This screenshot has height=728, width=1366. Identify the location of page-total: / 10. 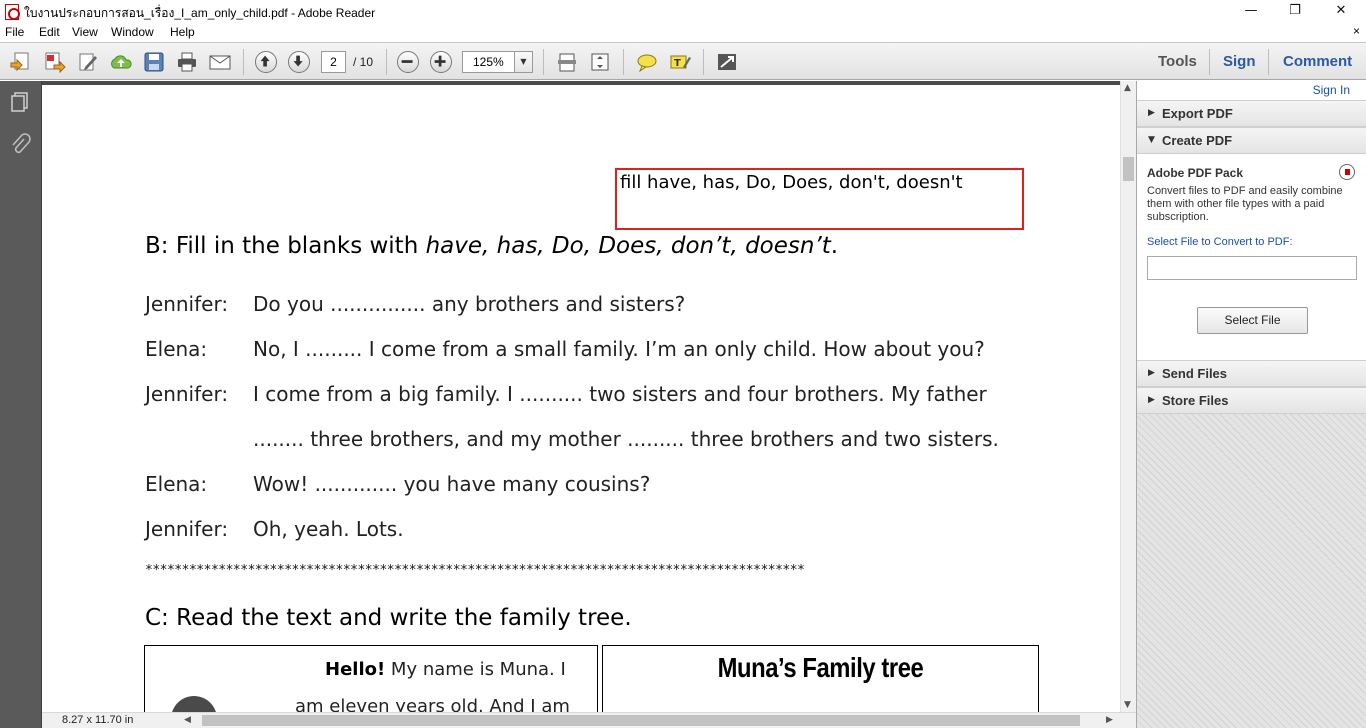
(363, 62).